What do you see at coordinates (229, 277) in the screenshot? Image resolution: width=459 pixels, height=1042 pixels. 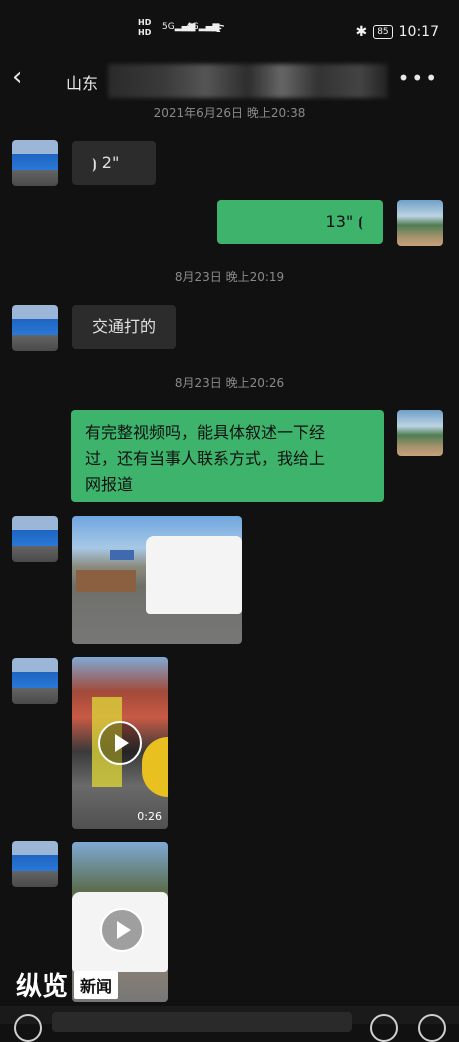 I see `timestamp: 8月23日 晚上20:19` at bounding box center [229, 277].